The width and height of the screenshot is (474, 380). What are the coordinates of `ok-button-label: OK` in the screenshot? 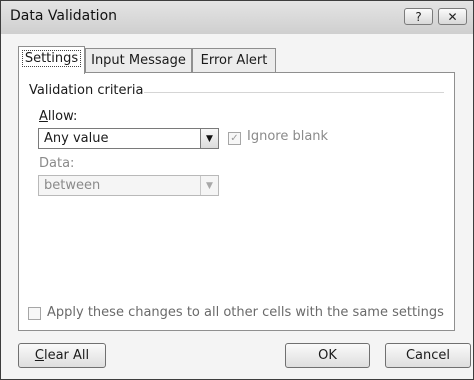 It's located at (327, 355).